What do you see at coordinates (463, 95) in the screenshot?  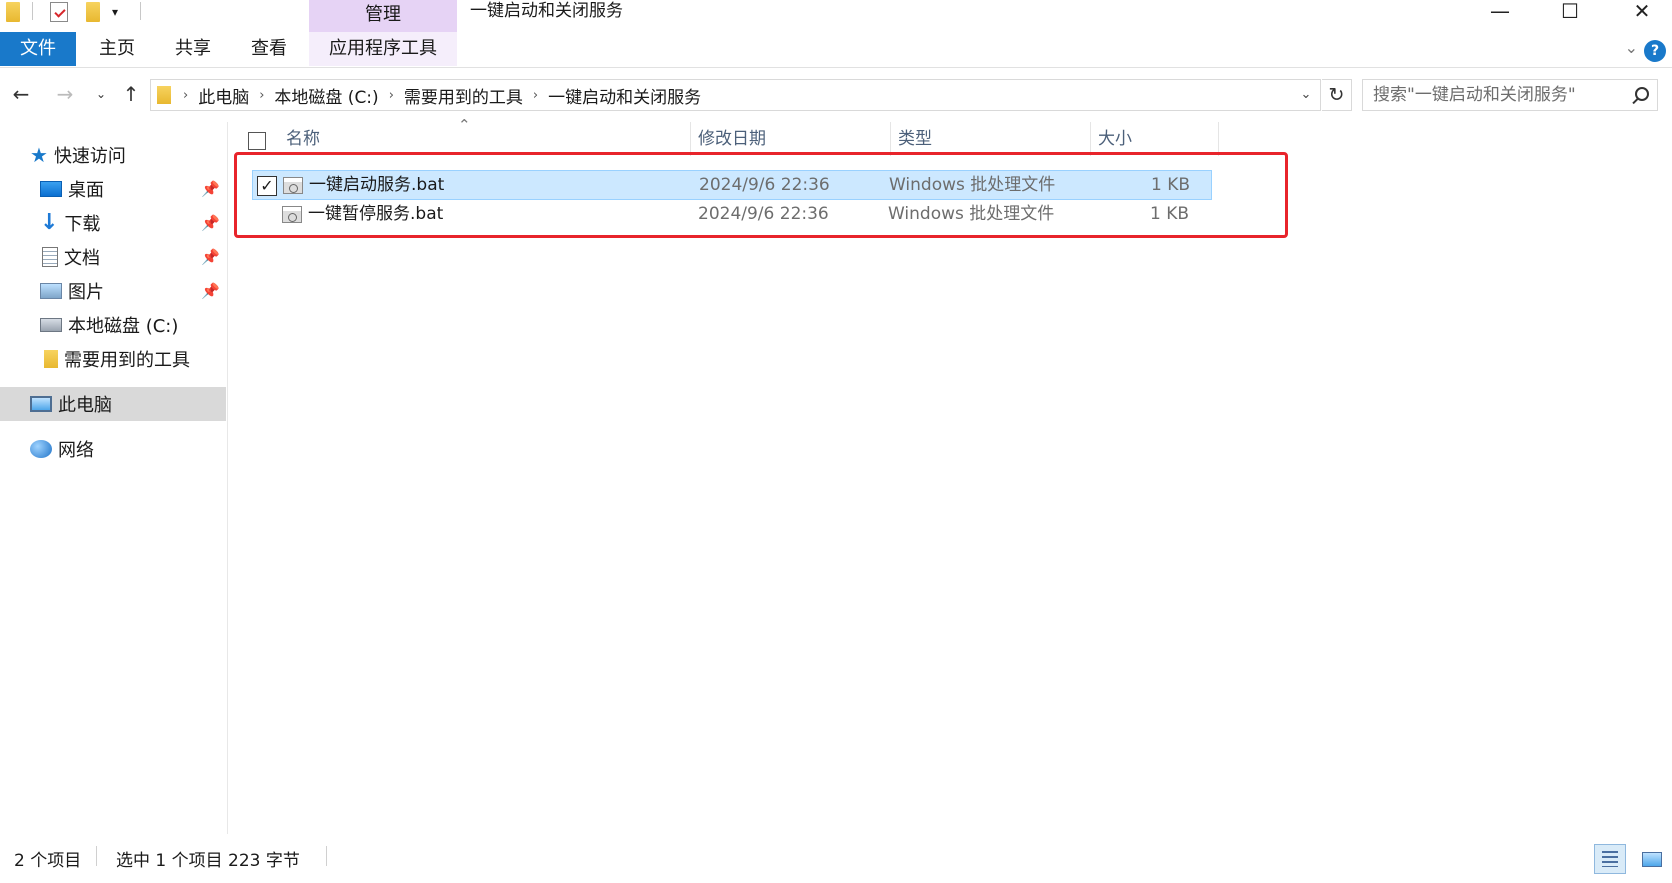 I see `breadcrumb-tools: 需要用到的工具` at bounding box center [463, 95].